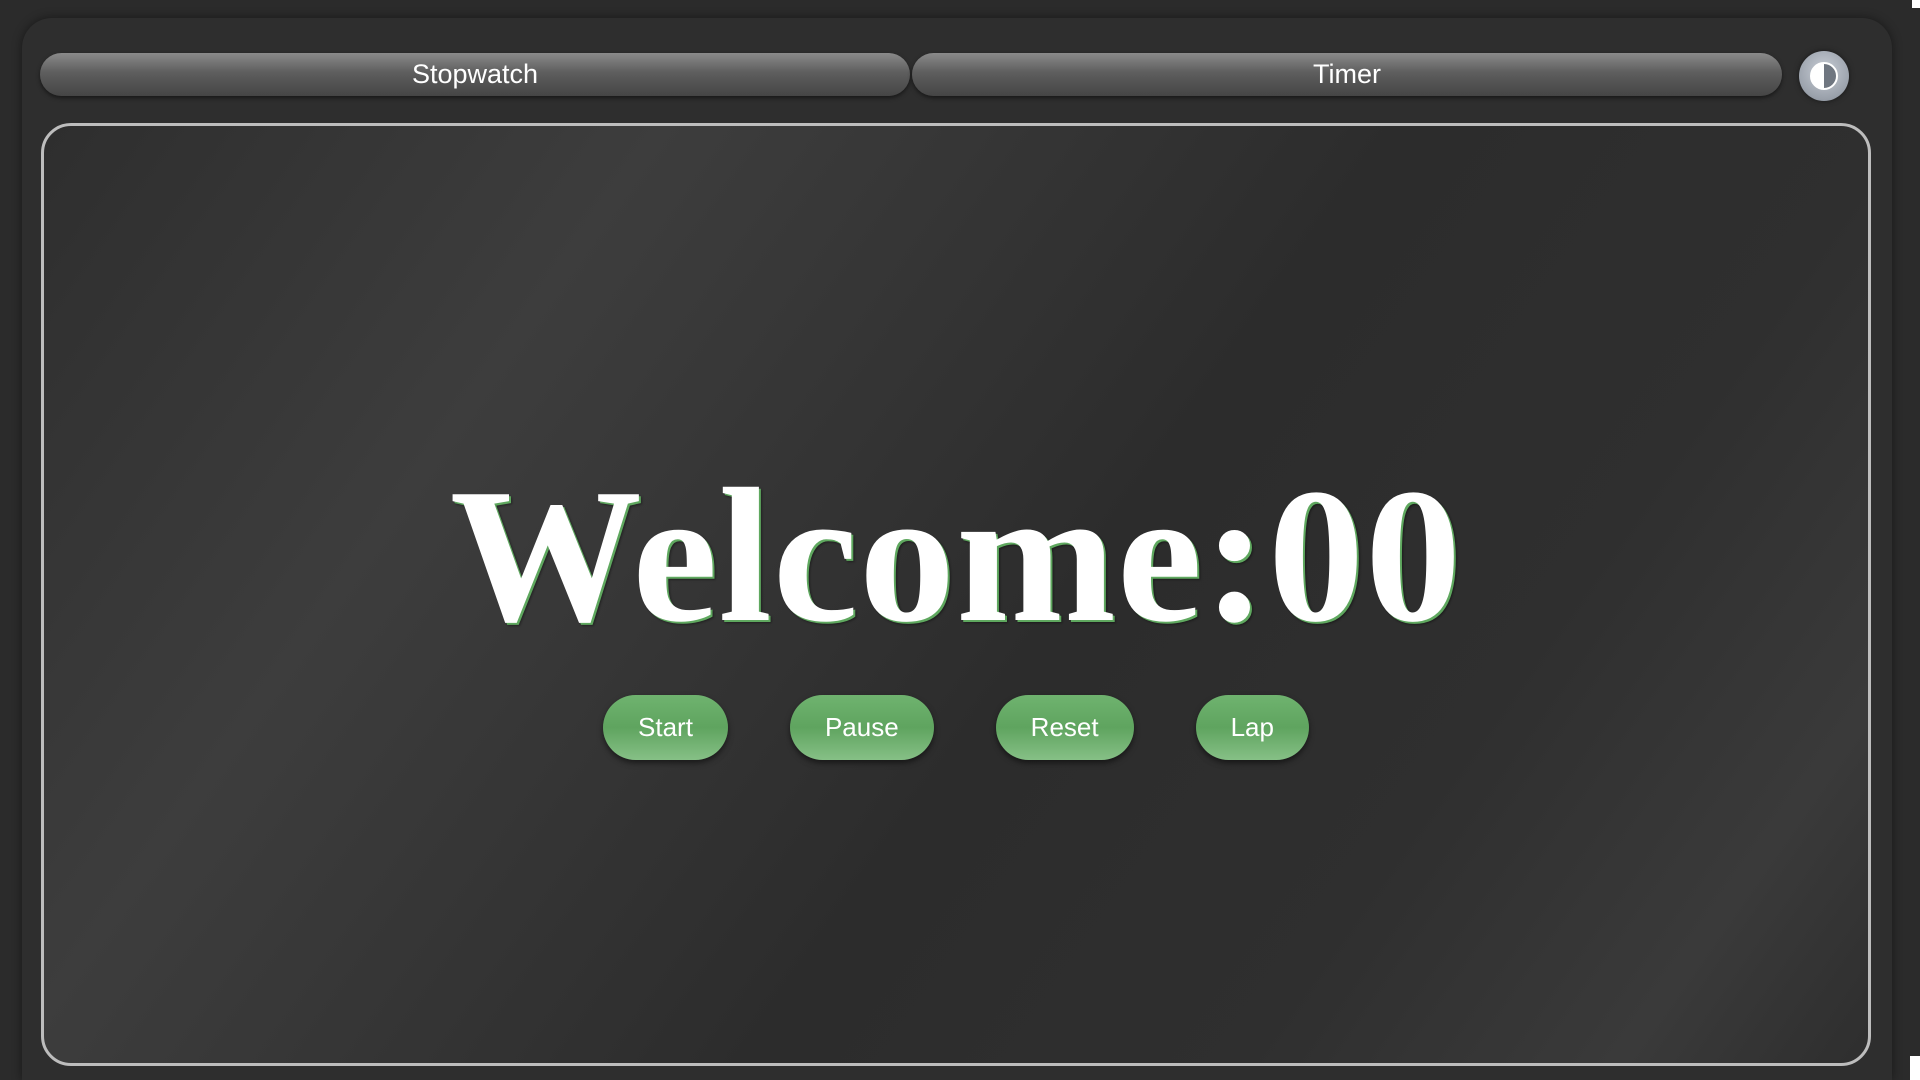 The width and height of the screenshot is (1920, 1080). Describe the element at coordinates (1064, 727) in the screenshot. I see `reset-button: Reset` at that location.